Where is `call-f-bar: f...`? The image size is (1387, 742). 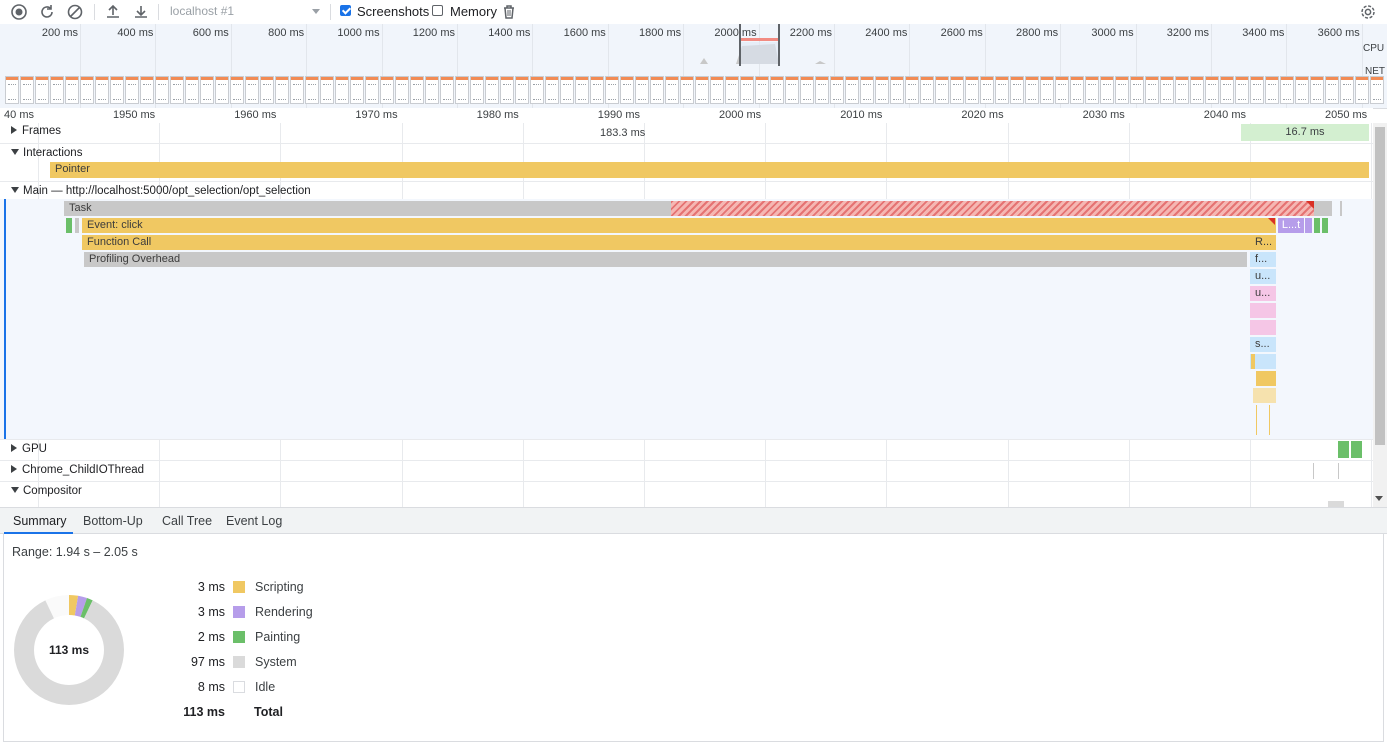 call-f-bar: f... is located at coordinates (1263, 259).